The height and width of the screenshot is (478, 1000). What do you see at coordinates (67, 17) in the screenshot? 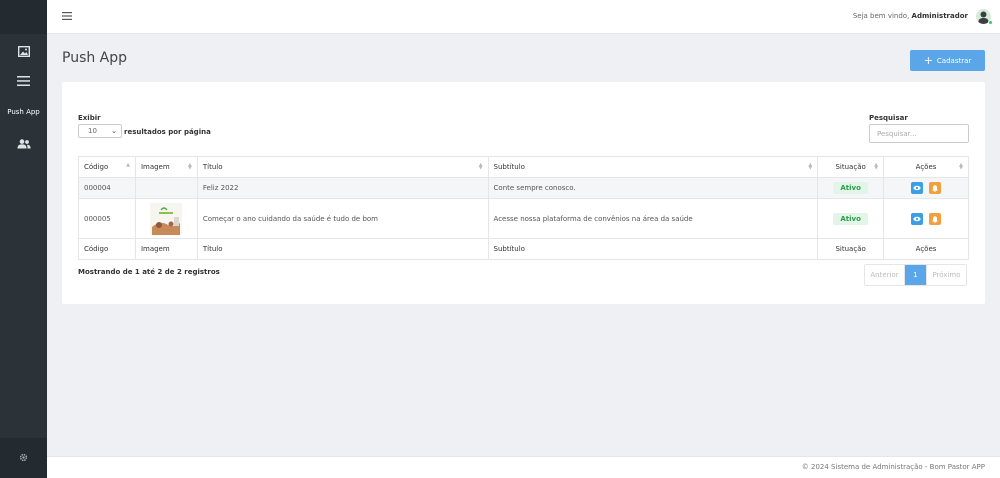
I see `hamburger-icon` at bounding box center [67, 17].